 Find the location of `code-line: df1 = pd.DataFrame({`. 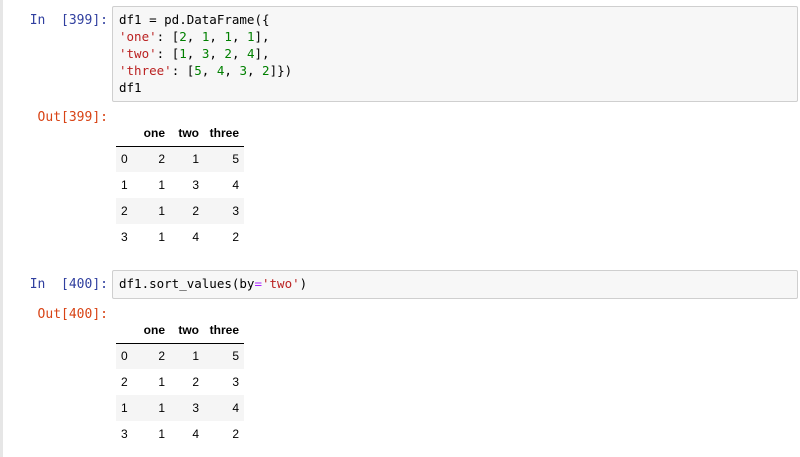

code-line: df1 = pd.DataFrame({ is located at coordinates (458, 19).